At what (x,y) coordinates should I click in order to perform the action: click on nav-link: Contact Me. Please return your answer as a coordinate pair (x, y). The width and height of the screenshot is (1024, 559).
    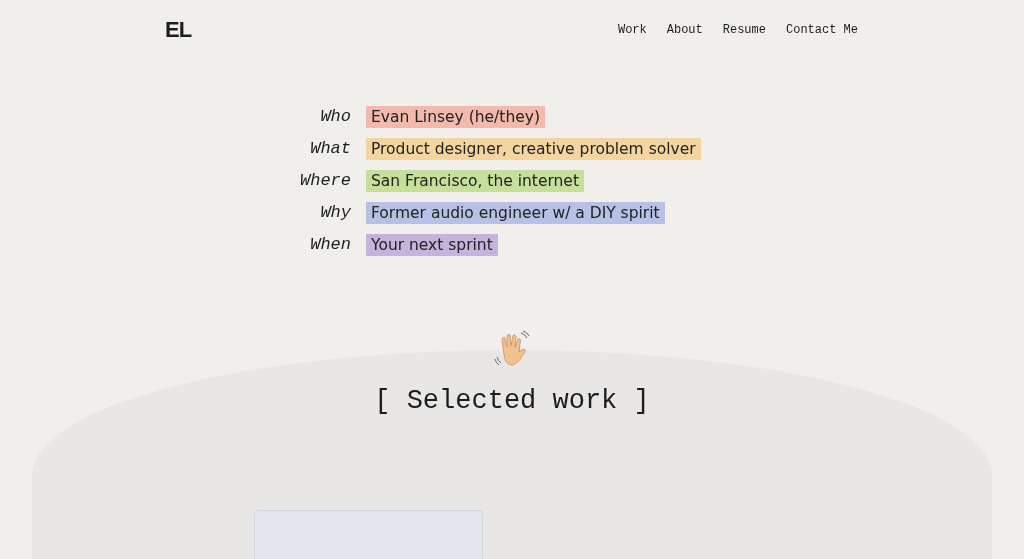
    Looking at the image, I should click on (822, 30).